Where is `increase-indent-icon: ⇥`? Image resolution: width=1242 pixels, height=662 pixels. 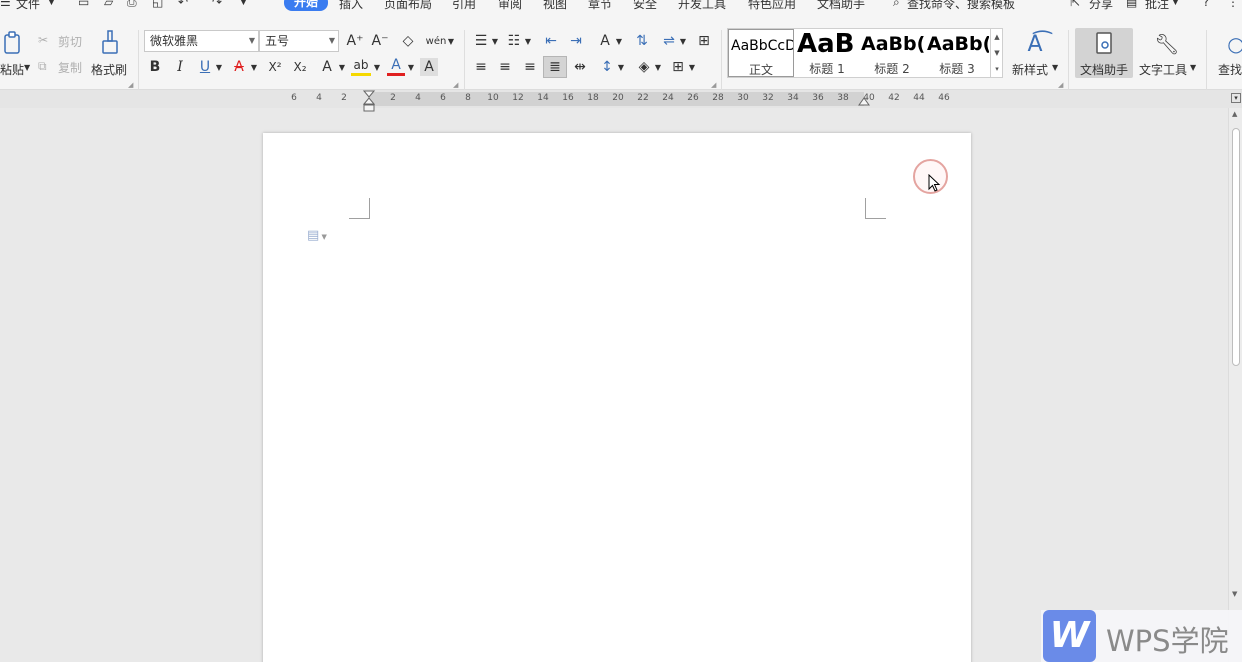
increase-indent-icon: ⇥ is located at coordinates (576, 41).